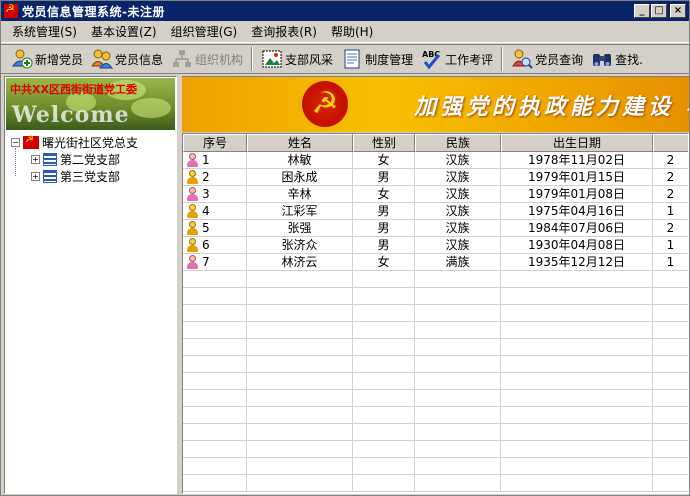 This screenshot has height=496, width=690. What do you see at coordinates (577, 228) in the screenshot?
I see `cell-birth: 1984年07月06日` at bounding box center [577, 228].